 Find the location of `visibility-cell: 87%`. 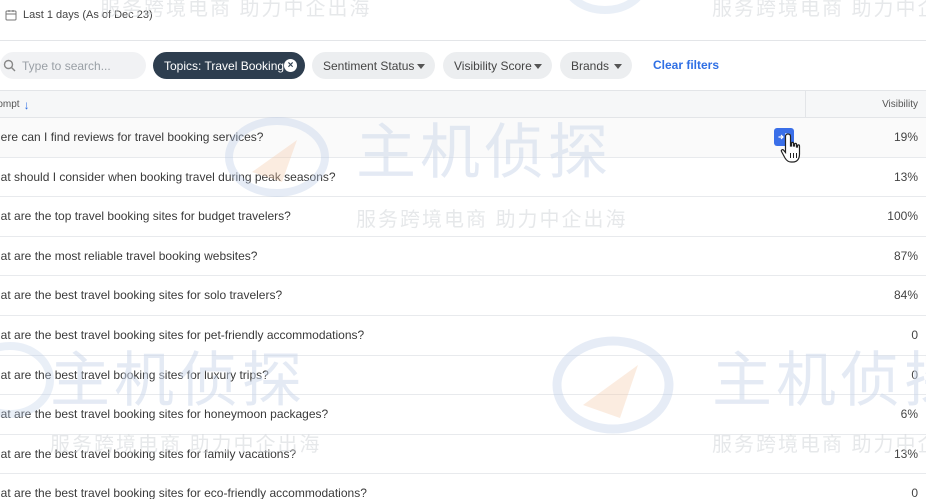

visibility-cell: 87% is located at coordinates (905, 255).